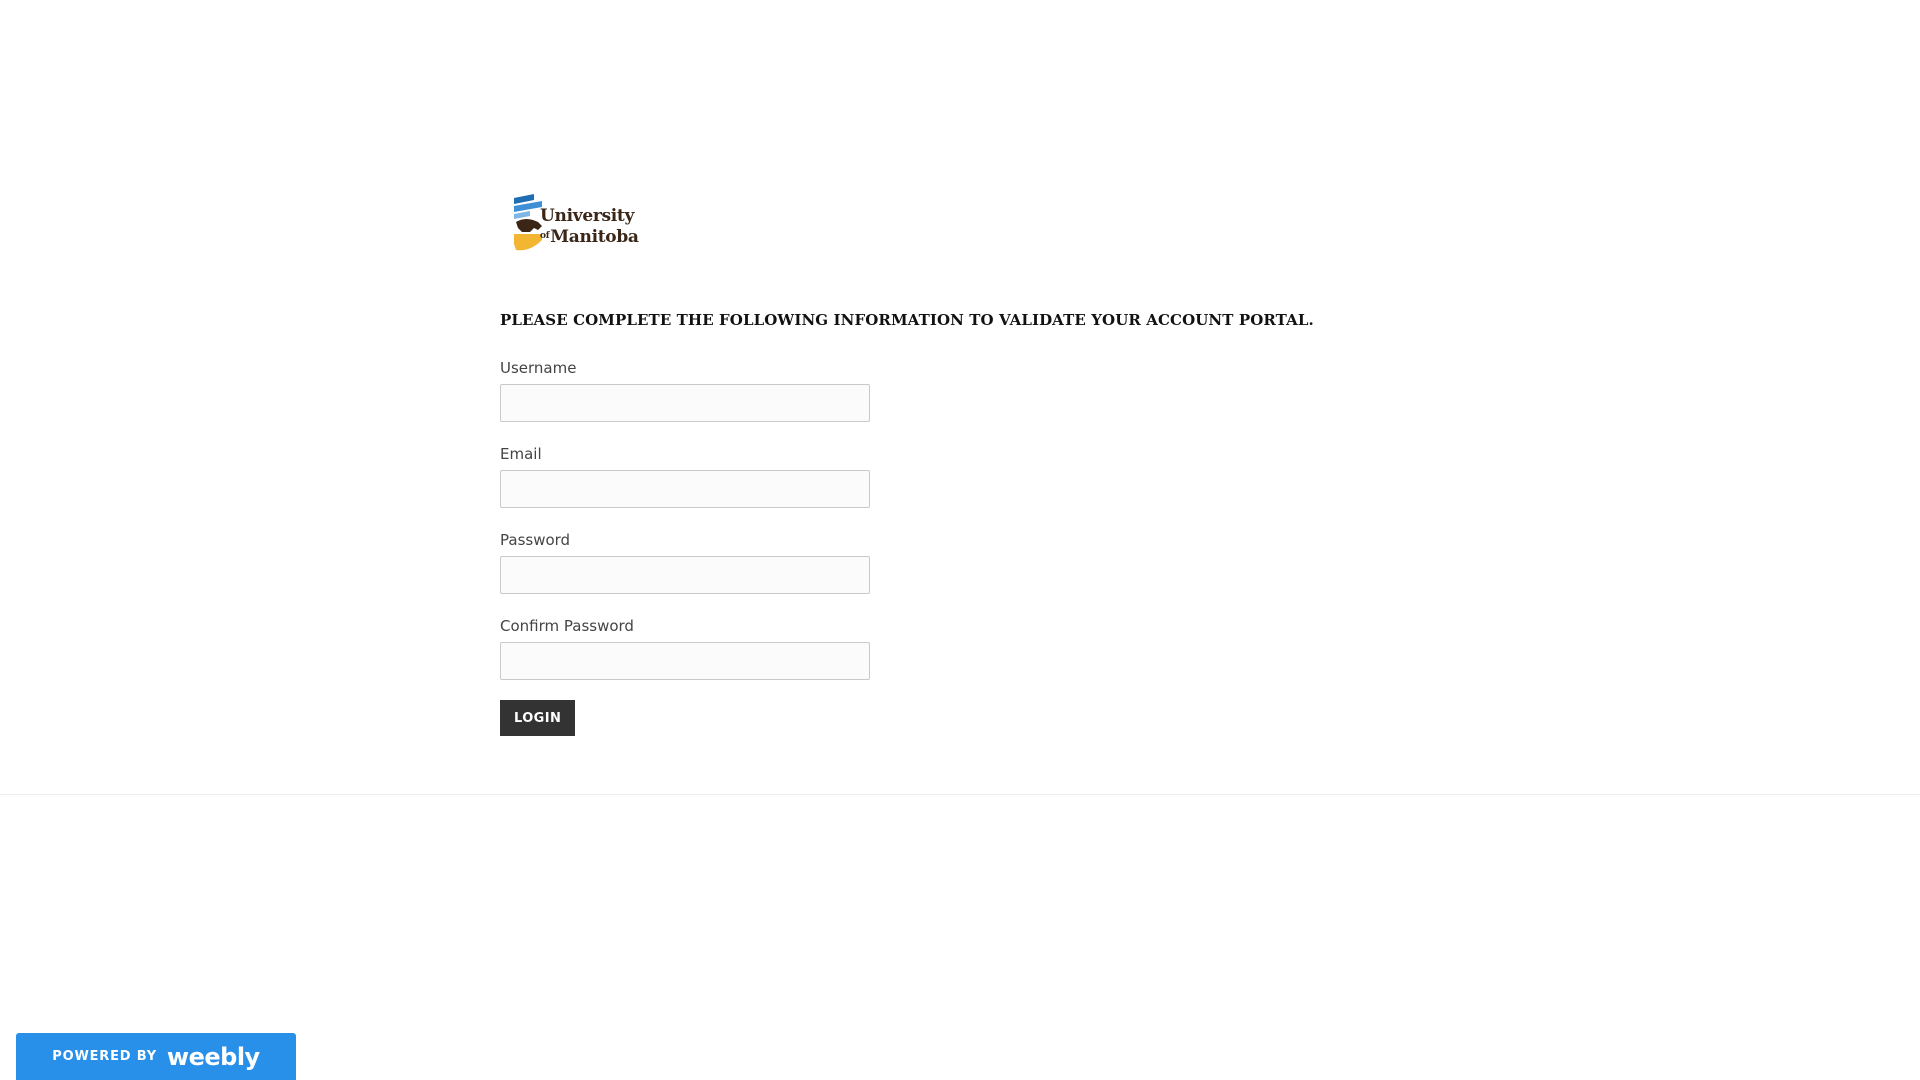 The height and width of the screenshot is (1080, 1920). Describe the element at coordinates (960, 794) in the screenshot. I see `footer-divider` at that location.